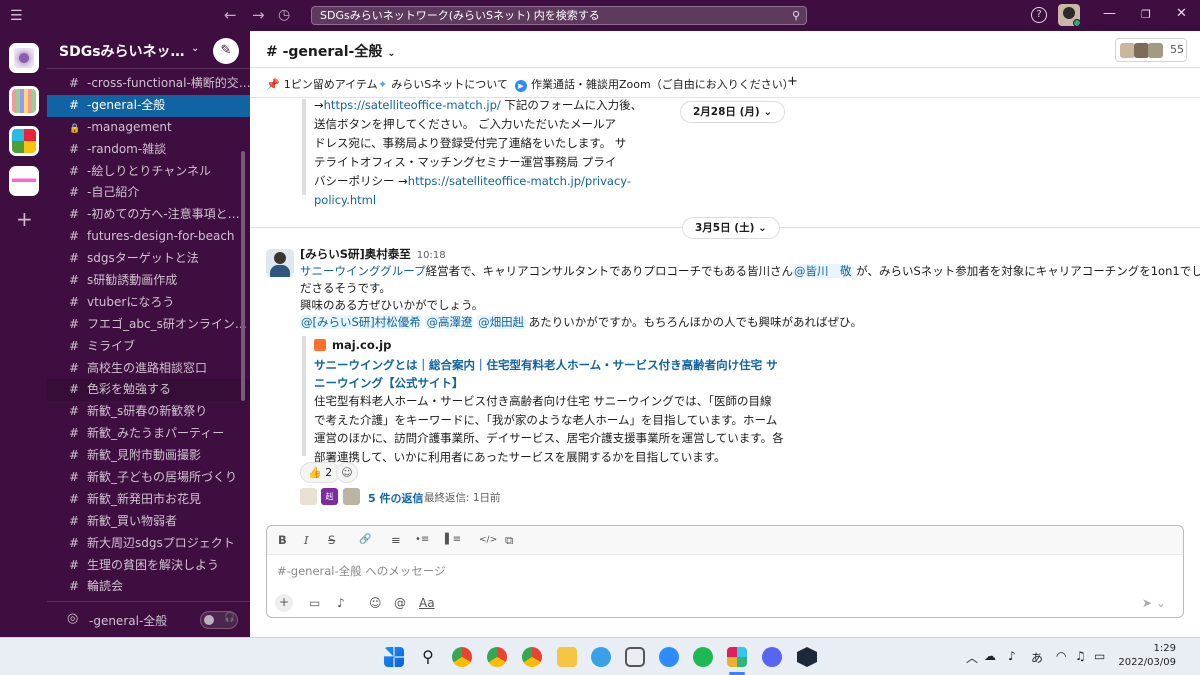  What do you see at coordinates (1061, 656) in the screenshot?
I see `wifi-icon: ◠` at bounding box center [1061, 656].